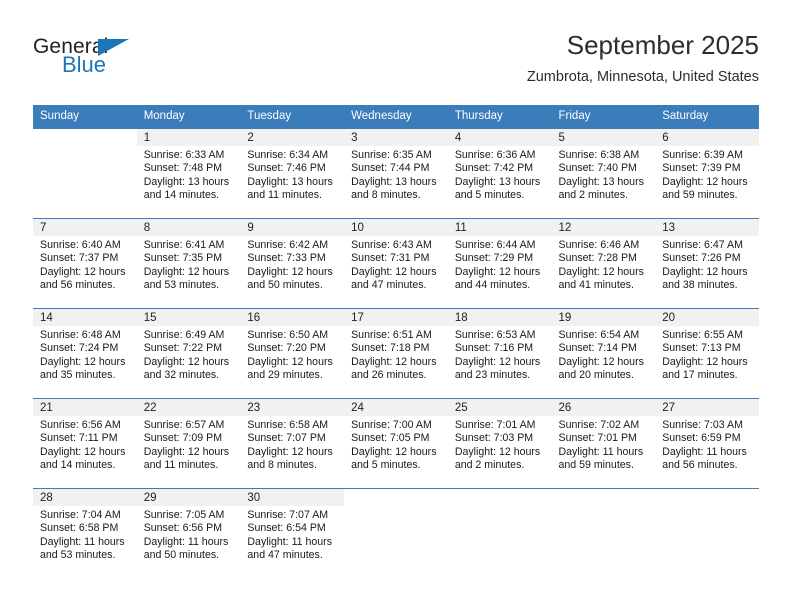 The height and width of the screenshot is (612, 792). I want to click on calendar-day-cell, so click(85, 173).